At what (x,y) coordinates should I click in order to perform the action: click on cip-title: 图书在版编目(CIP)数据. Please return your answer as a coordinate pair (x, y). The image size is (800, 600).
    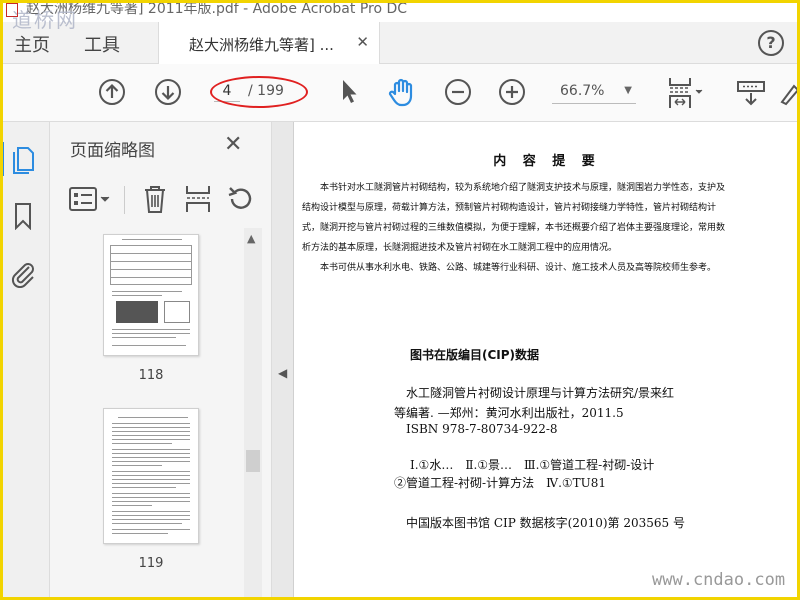
    Looking at the image, I should click on (475, 355).